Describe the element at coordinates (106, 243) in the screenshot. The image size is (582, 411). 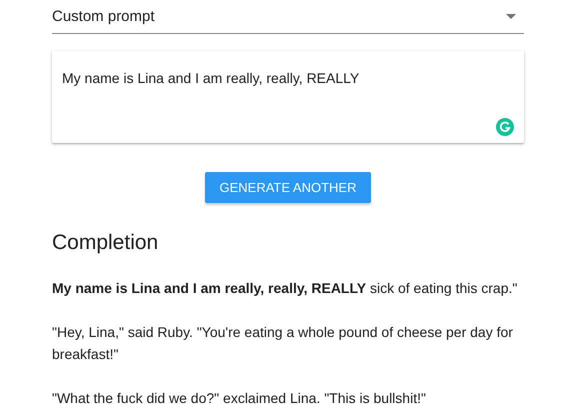
I see `completion-heading: Completion` at that location.